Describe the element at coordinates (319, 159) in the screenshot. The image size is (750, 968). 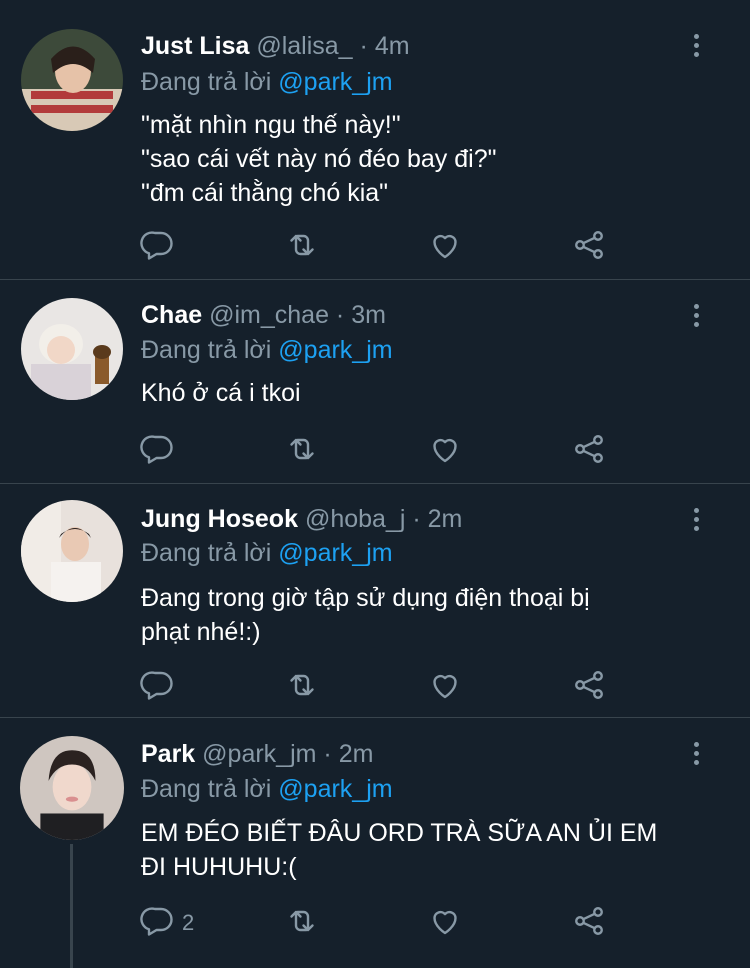
I see `tweet-line: "sao cái vết này nó đéo bay đi?"` at that location.